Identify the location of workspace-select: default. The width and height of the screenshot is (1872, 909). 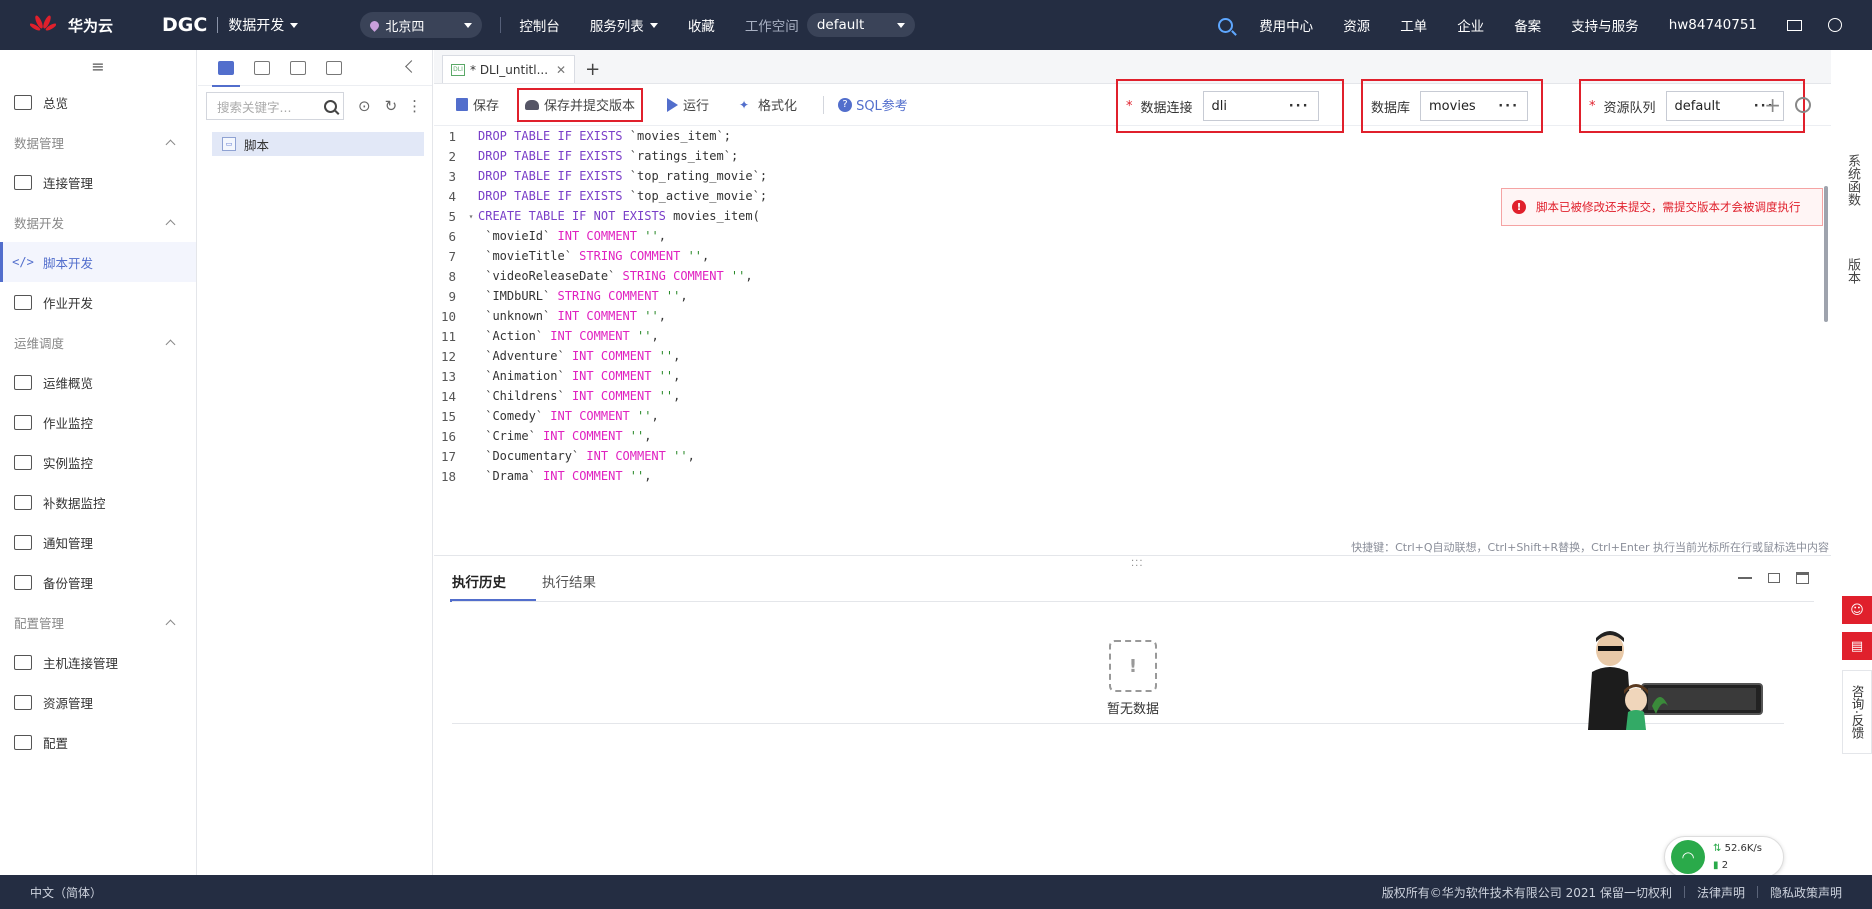
(860, 25).